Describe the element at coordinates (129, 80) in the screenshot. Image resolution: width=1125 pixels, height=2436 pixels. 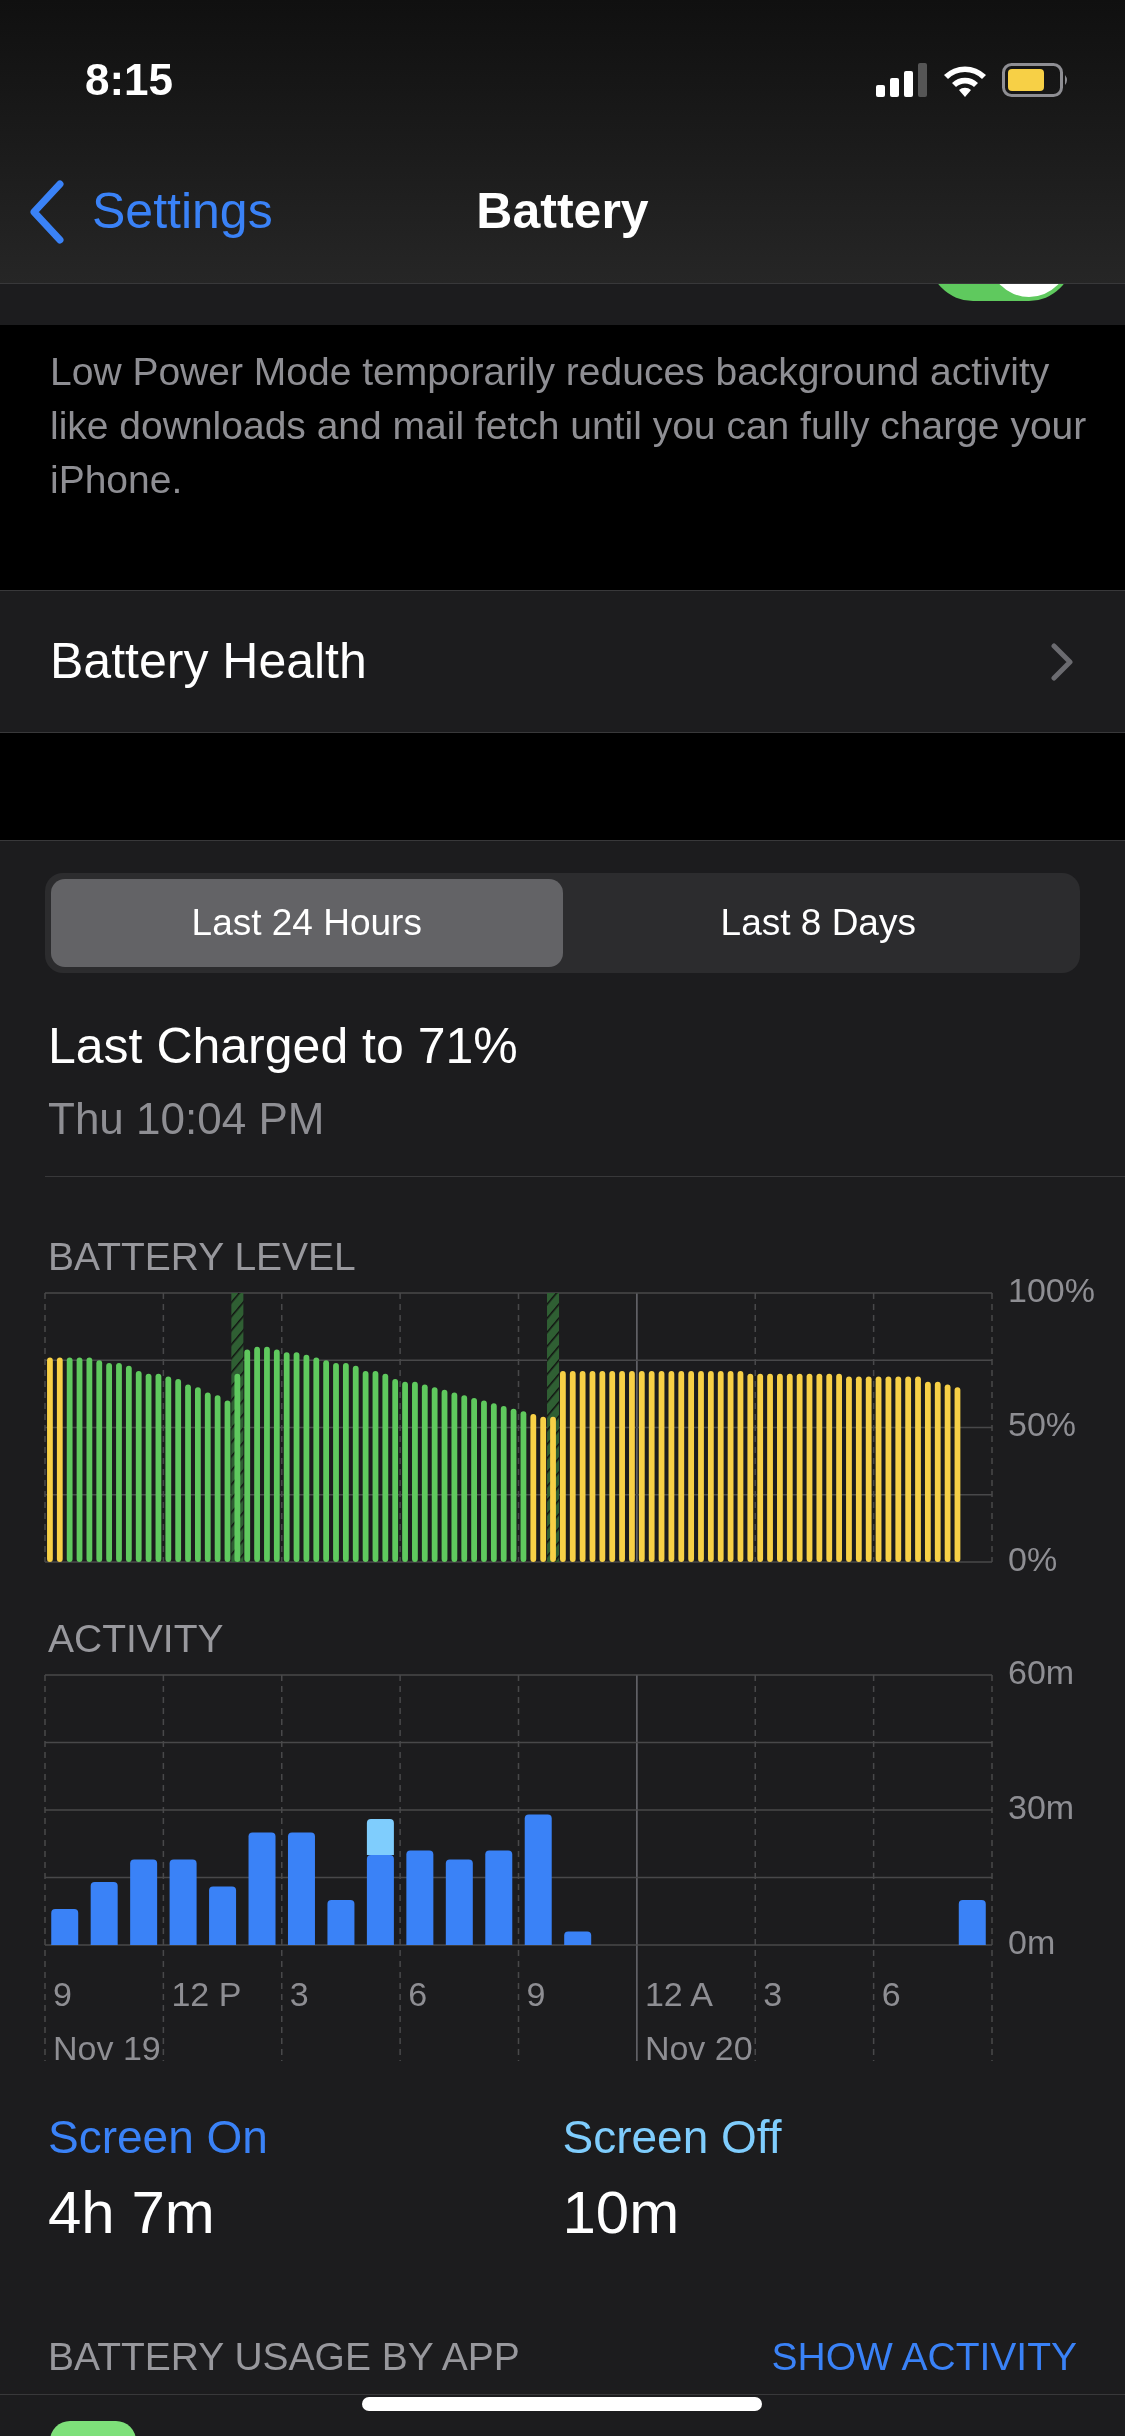
I see `status-time: 8:15` at that location.